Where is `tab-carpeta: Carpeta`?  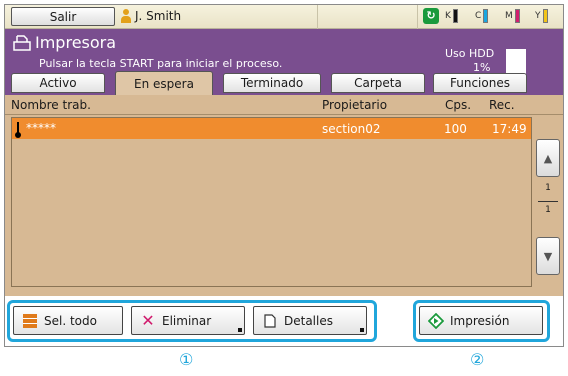
tab-carpeta: Carpeta is located at coordinates (378, 83).